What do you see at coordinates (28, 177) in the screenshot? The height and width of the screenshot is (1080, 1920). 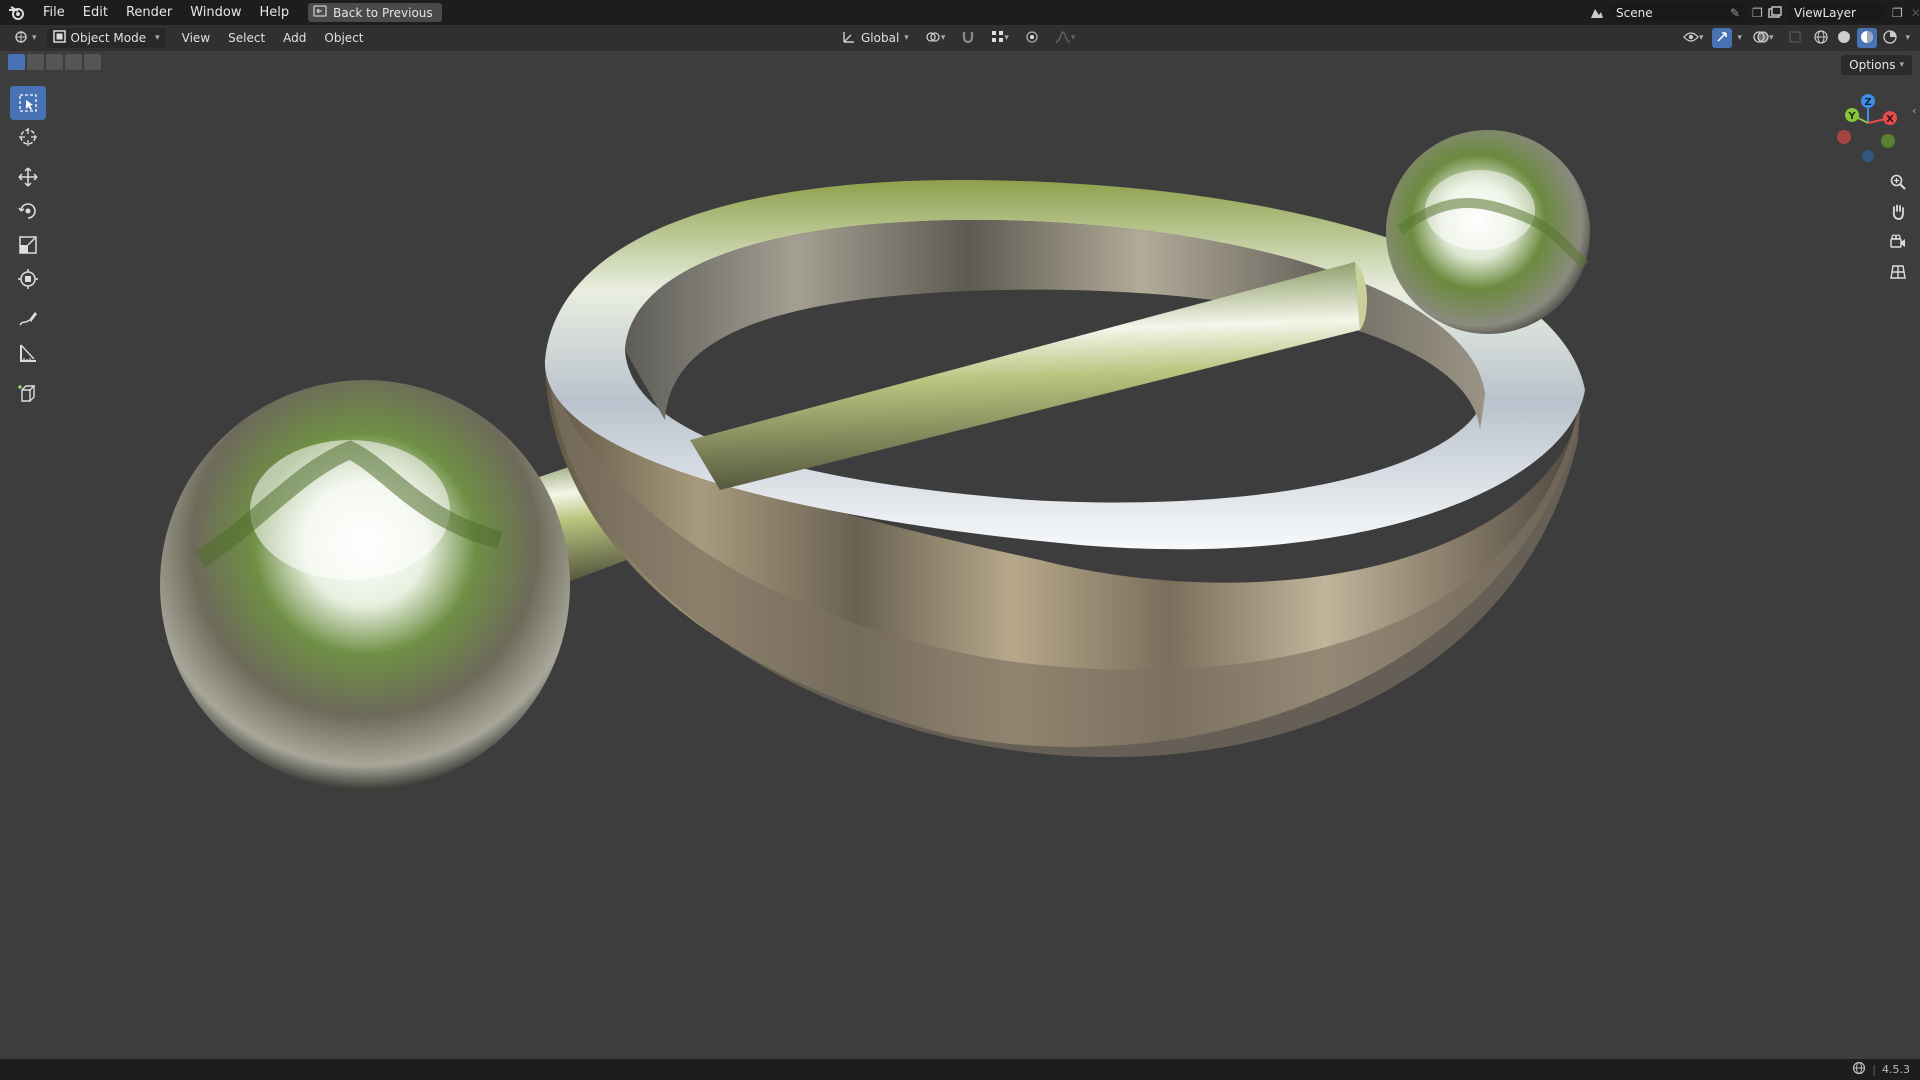 I see `move-tool` at bounding box center [28, 177].